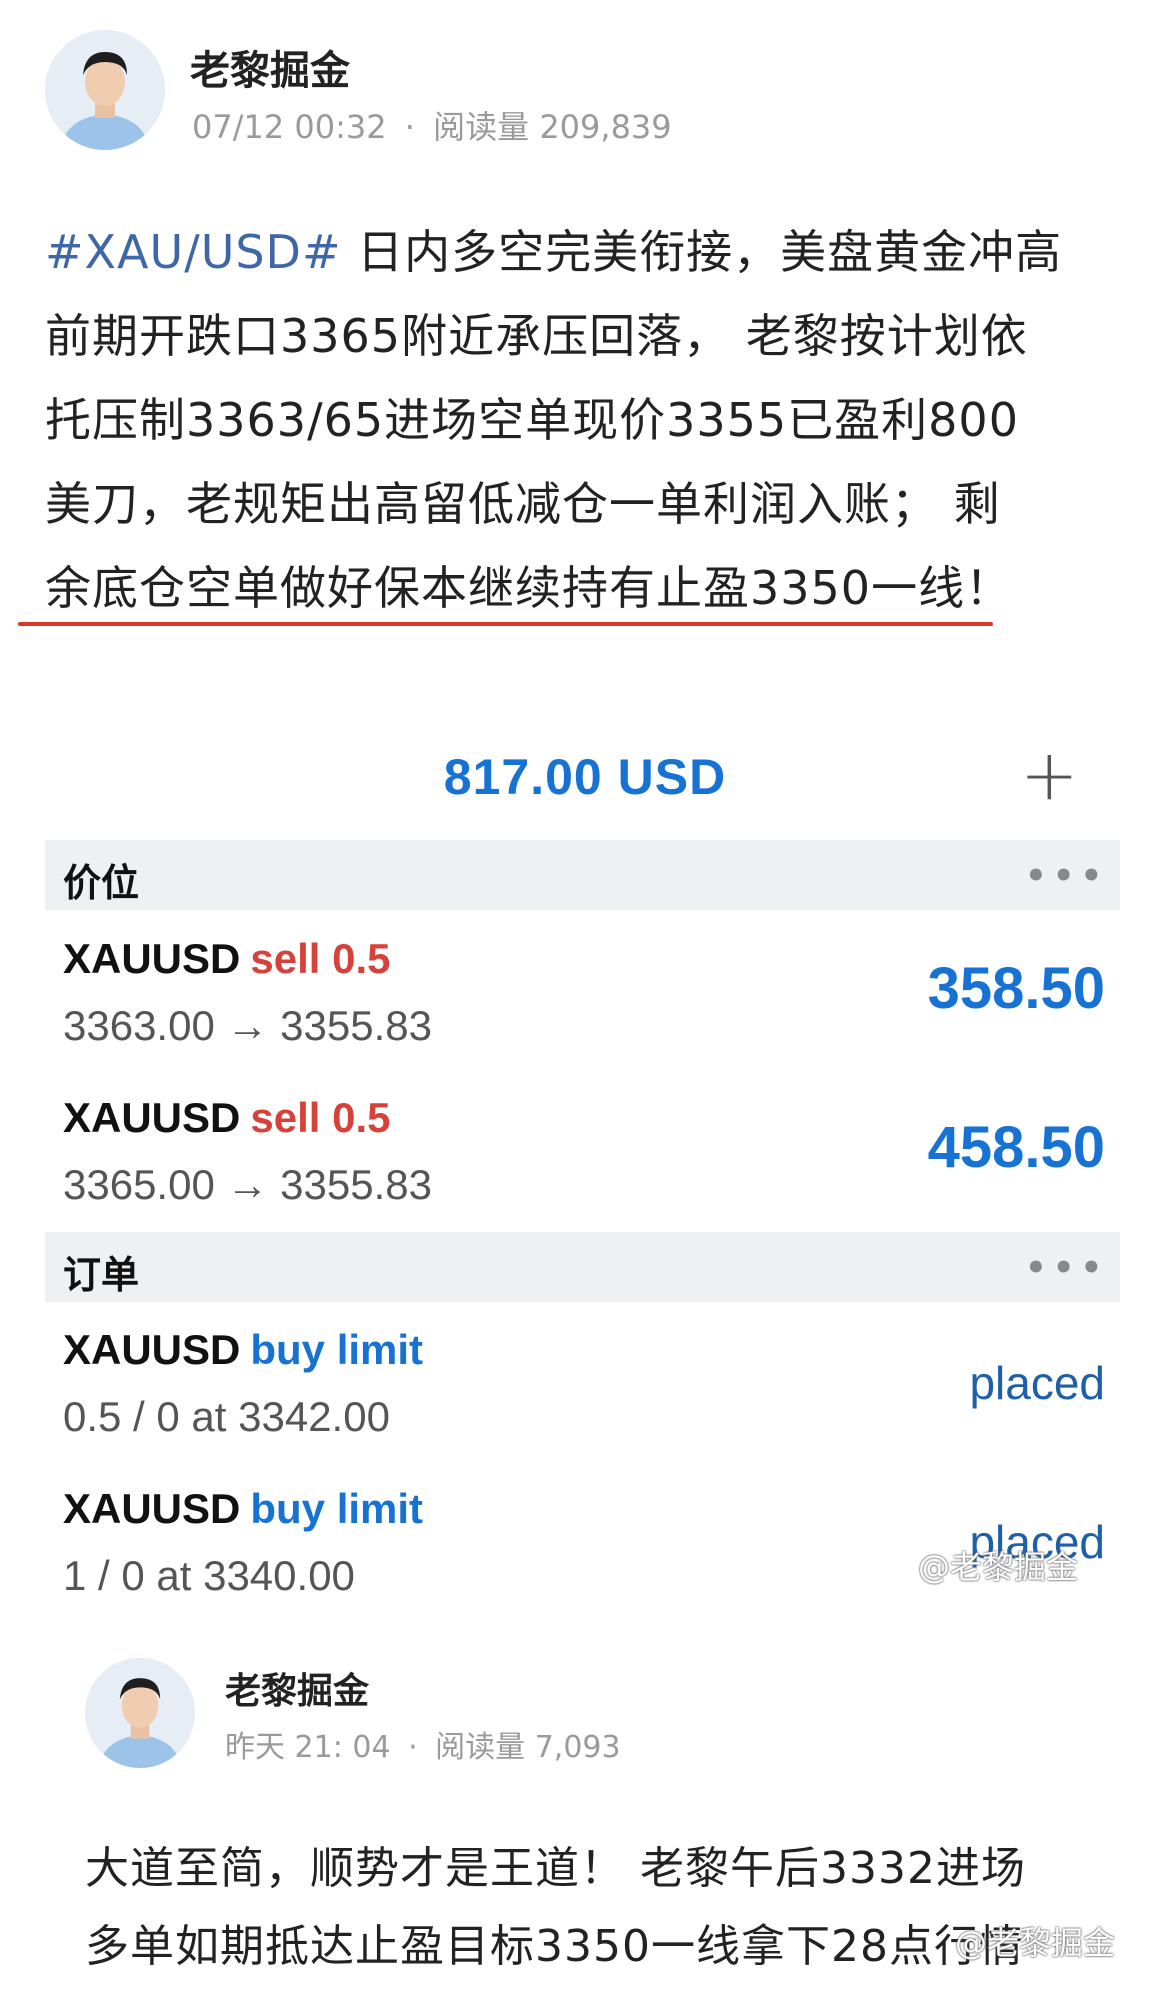 This screenshot has width=1170, height=2003. Describe the element at coordinates (582, 1267) in the screenshot. I see `orders-section-header` at that location.